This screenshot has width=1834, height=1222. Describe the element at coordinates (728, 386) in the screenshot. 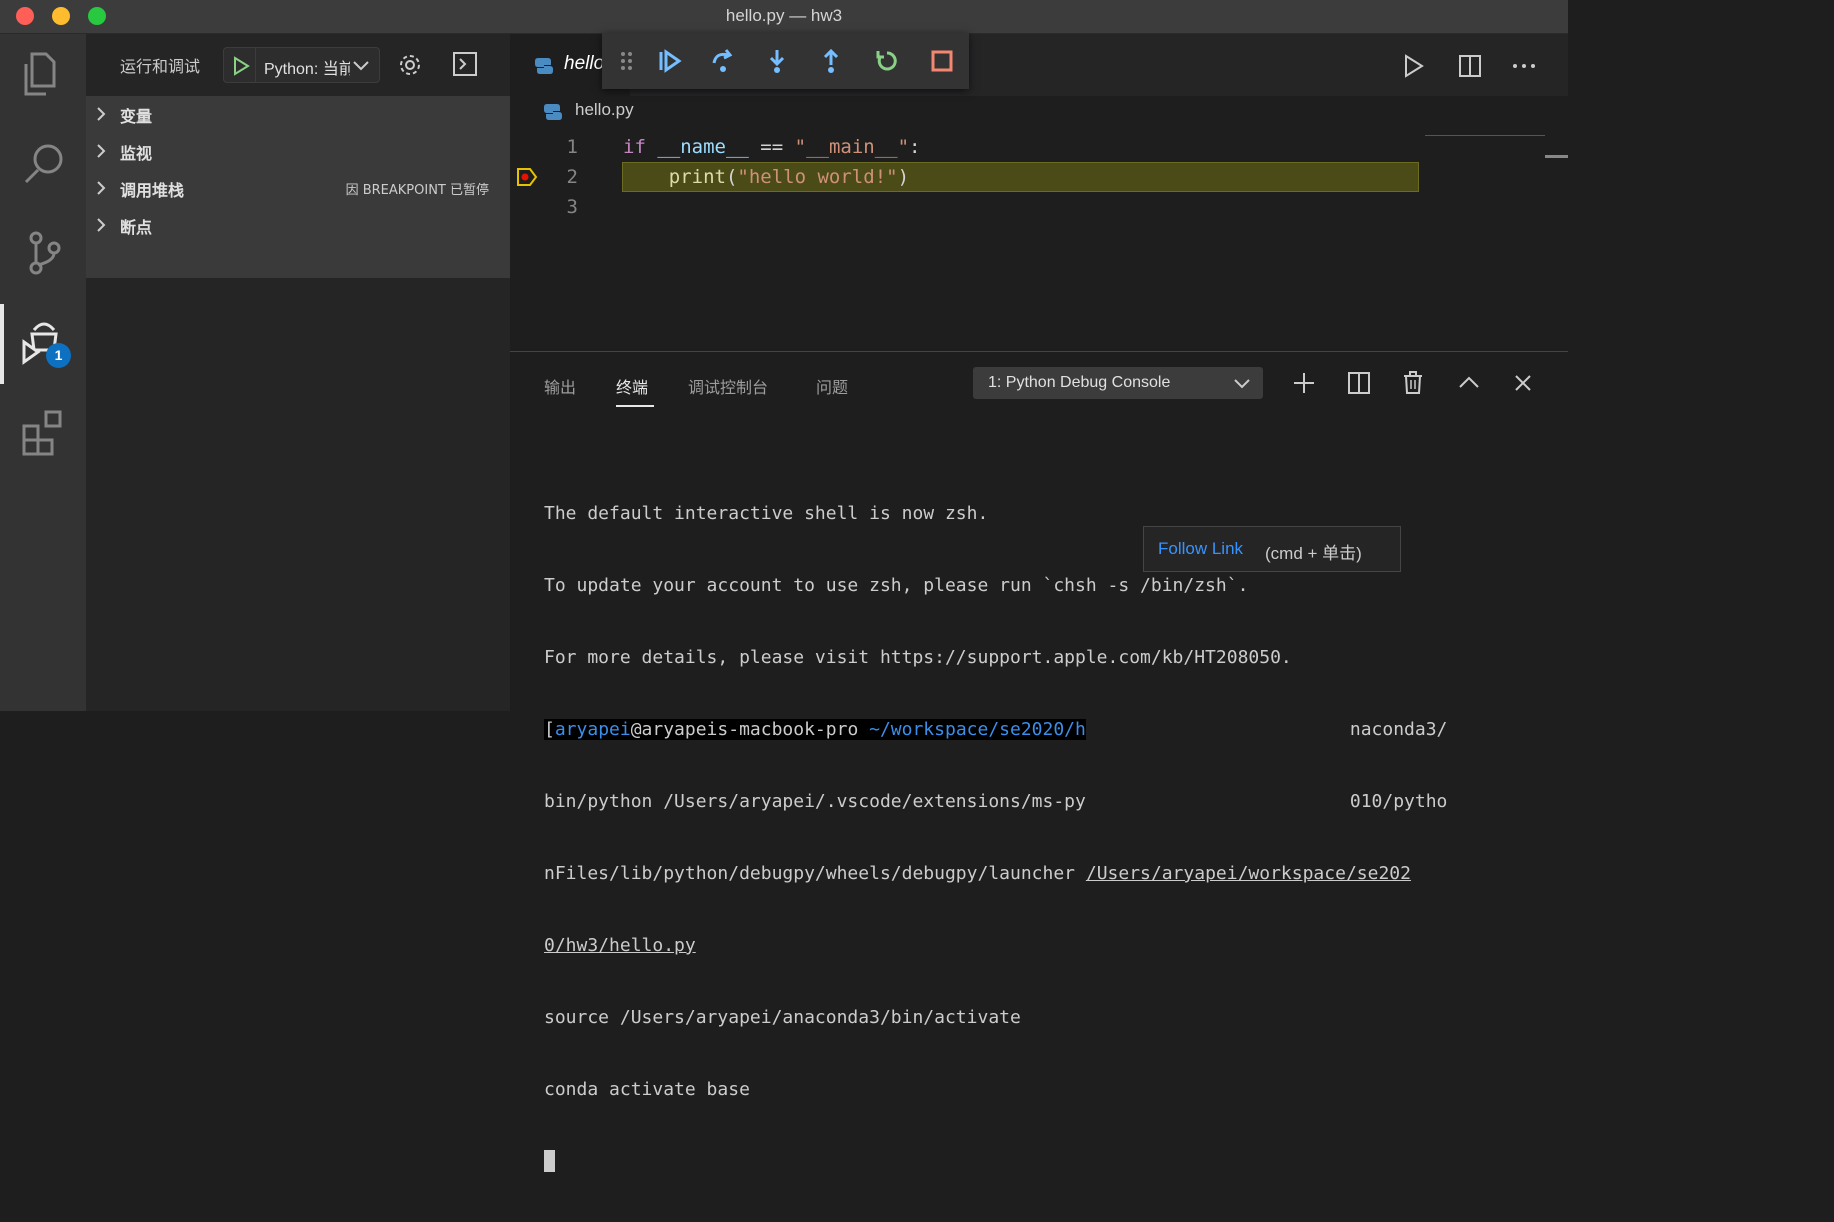

I see `tab-debug-console: 调试控制台` at that location.